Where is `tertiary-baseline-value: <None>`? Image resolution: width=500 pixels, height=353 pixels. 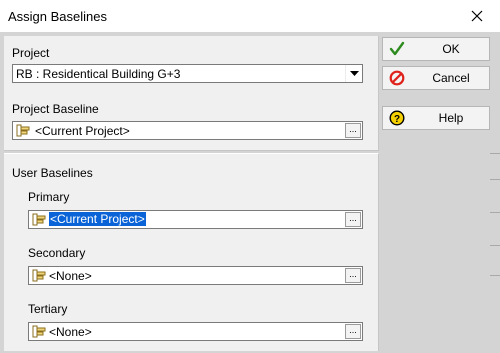 tertiary-baseline-value: <None> is located at coordinates (70, 332).